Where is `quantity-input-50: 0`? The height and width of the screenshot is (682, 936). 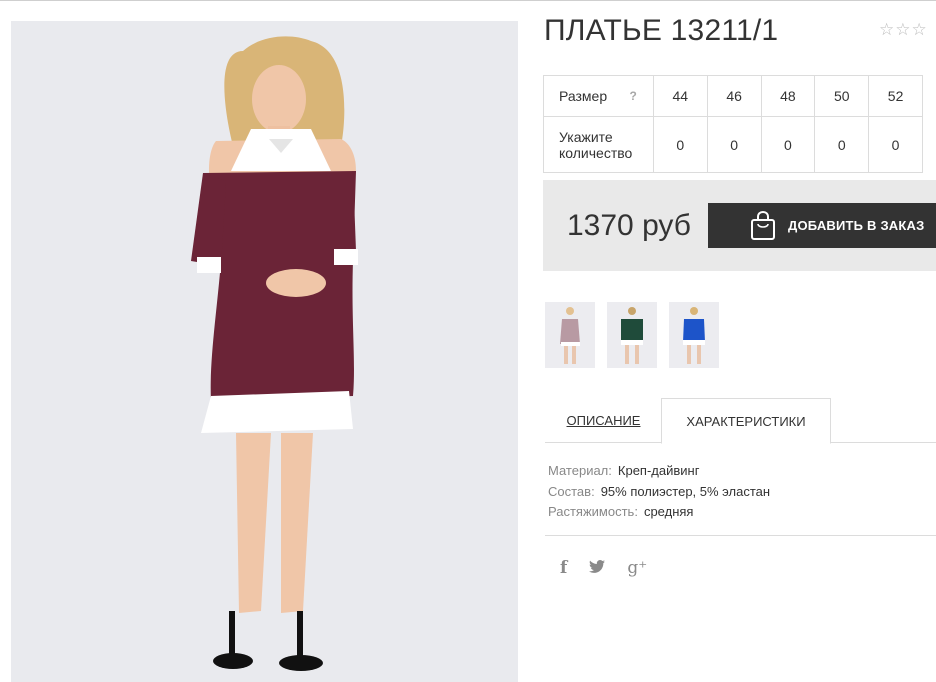 quantity-input-50: 0 is located at coordinates (842, 144).